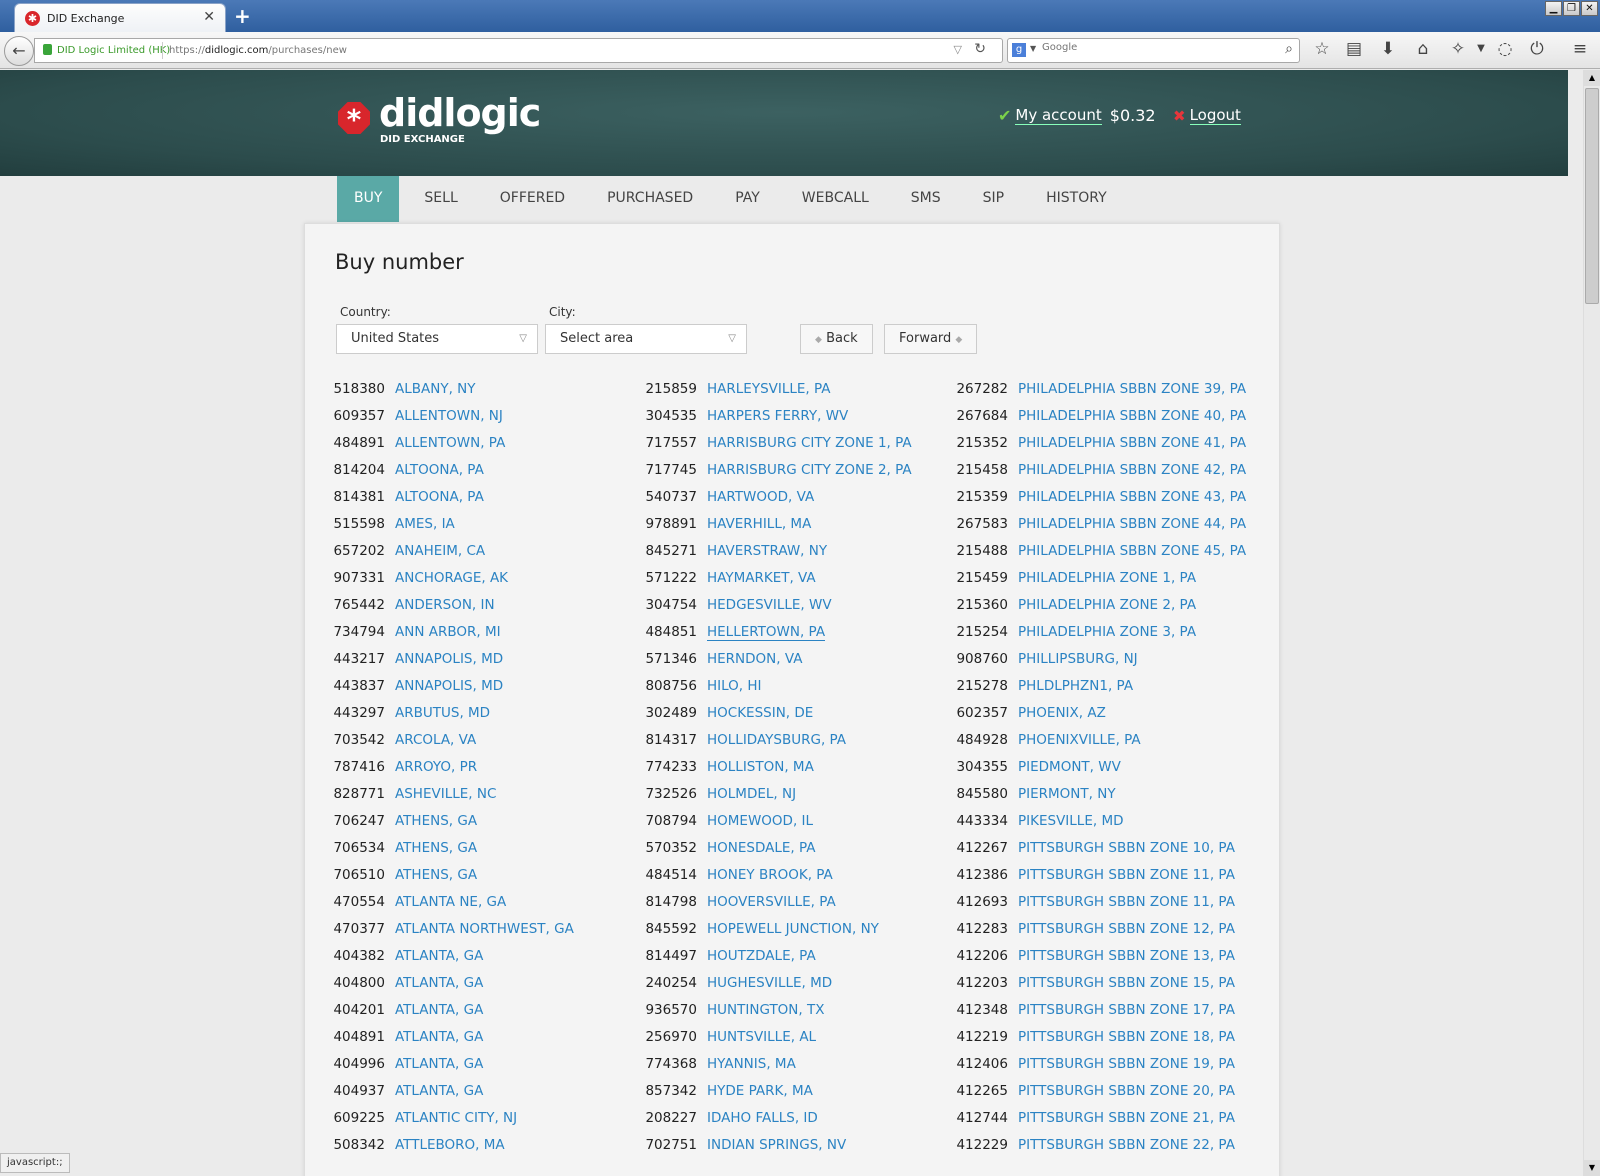 The image size is (1600, 1176). What do you see at coordinates (1126, 1037) in the screenshot?
I see `area-city-link: PITTSBURGH SBBN ZONE 18, PA` at bounding box center [1126, 1037].